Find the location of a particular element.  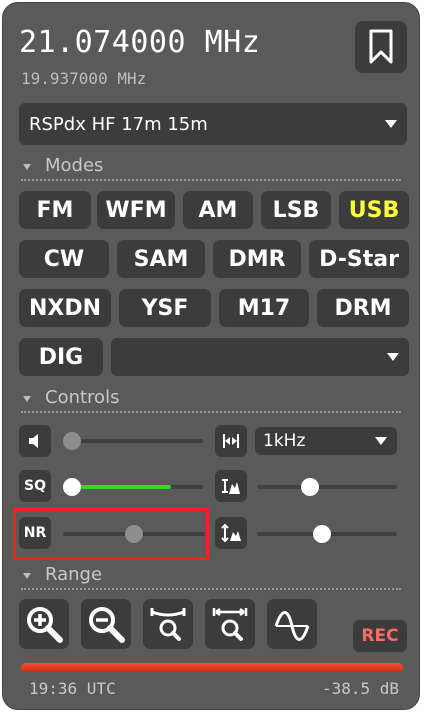

waterfall-range-icon is located at coordinates (231, 533).